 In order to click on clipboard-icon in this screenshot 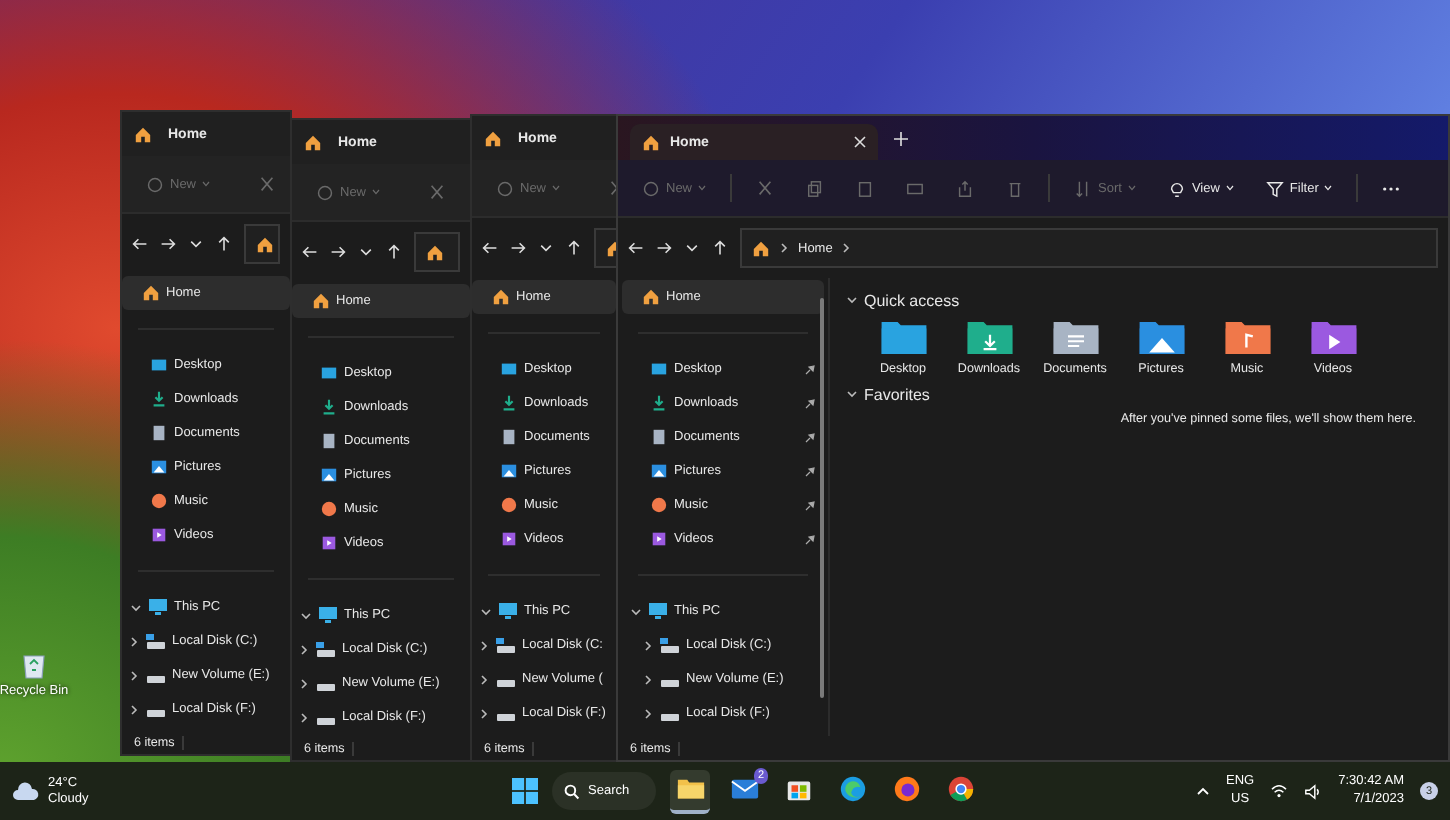, I will do `click(865, 188)`.